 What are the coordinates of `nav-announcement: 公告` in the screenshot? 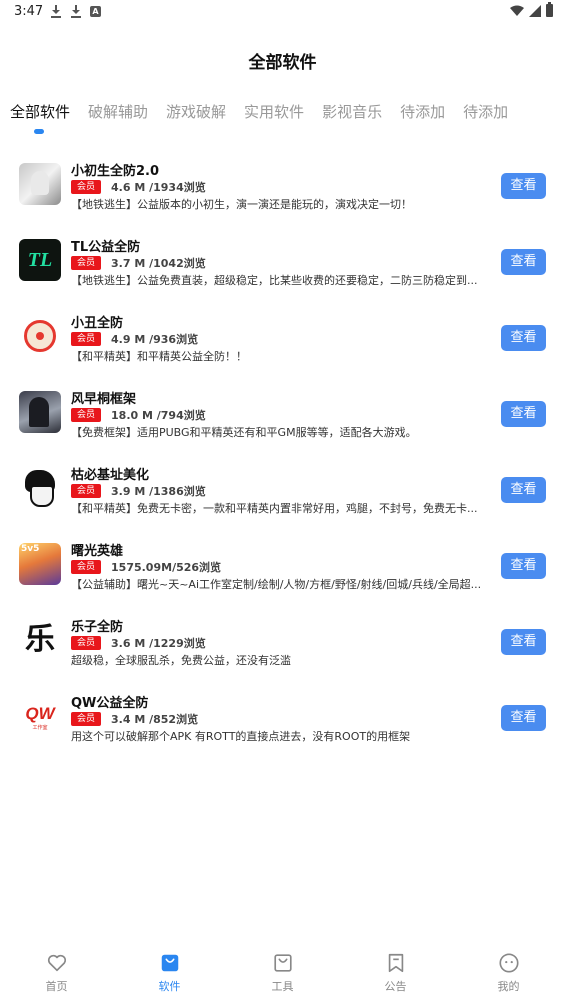 It's located at (395, 974).